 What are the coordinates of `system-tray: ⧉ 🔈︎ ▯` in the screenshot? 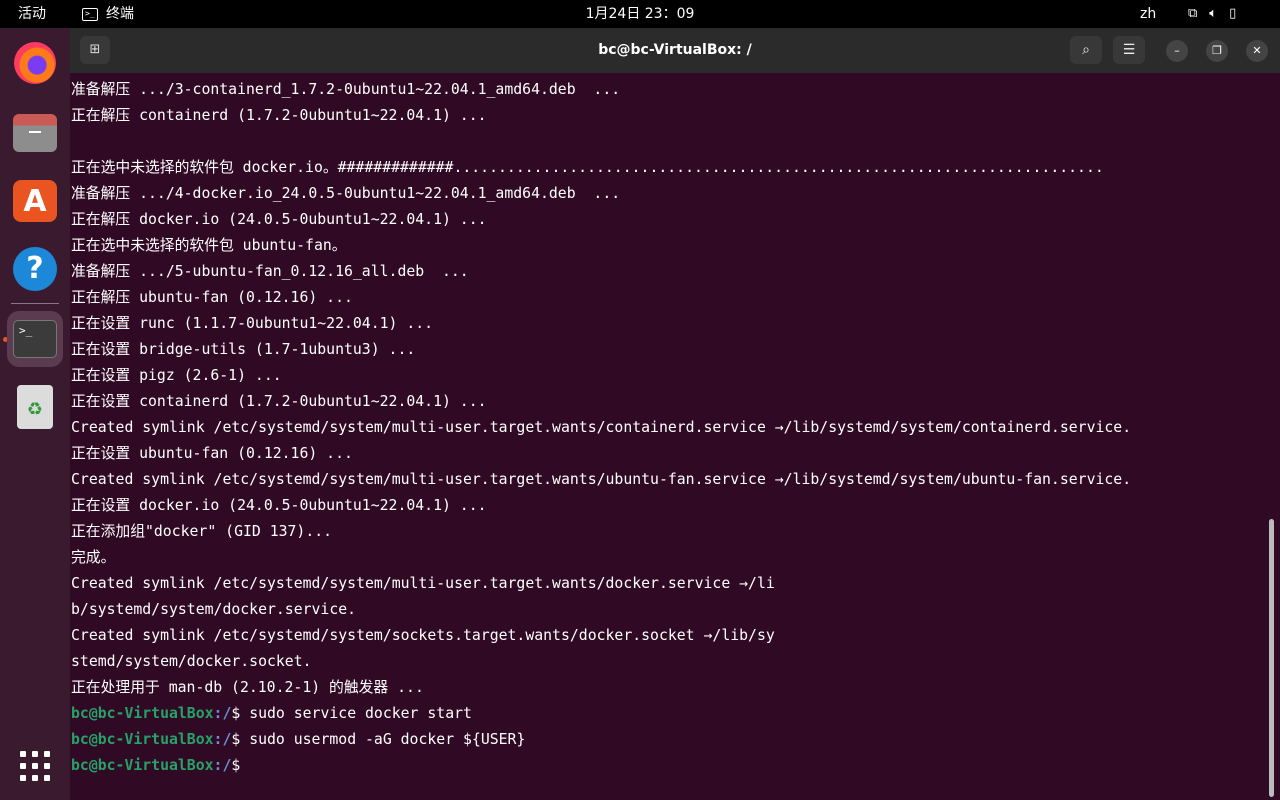 It's located at (1212, 14).